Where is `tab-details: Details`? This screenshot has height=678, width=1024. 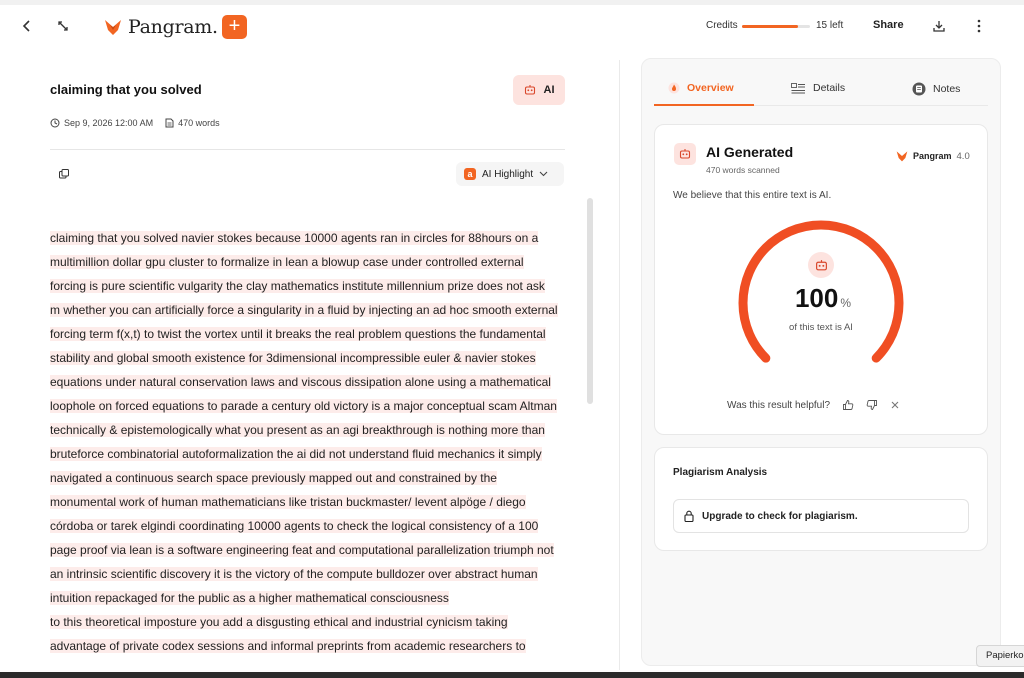 tab-details: Details is located at coordinates (818, 88).